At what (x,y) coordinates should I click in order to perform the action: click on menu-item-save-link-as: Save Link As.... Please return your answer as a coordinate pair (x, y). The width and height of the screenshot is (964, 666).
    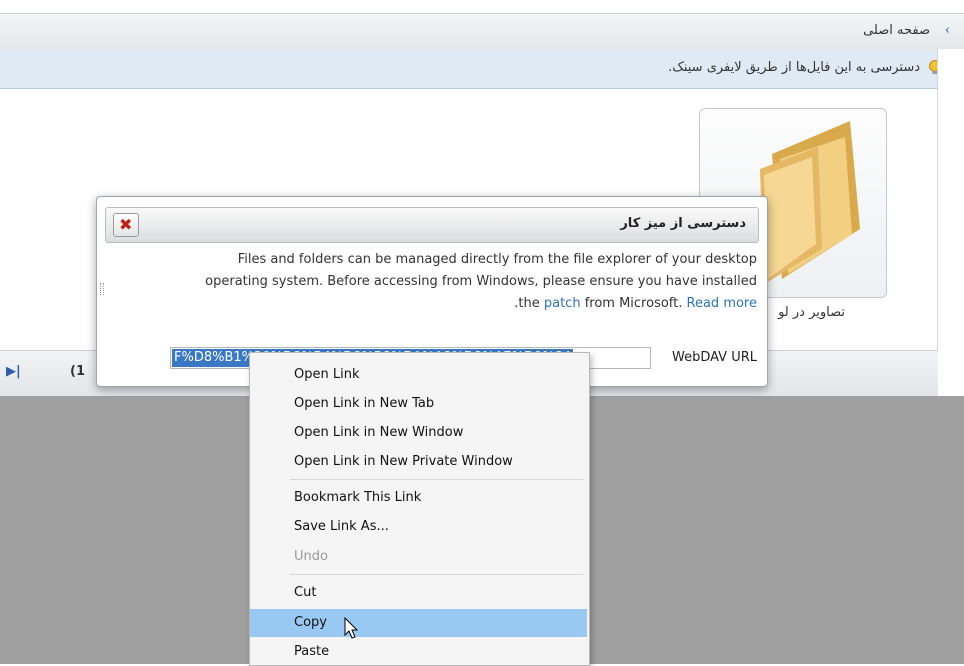
    Looking at the image, I should click on (418, 527).